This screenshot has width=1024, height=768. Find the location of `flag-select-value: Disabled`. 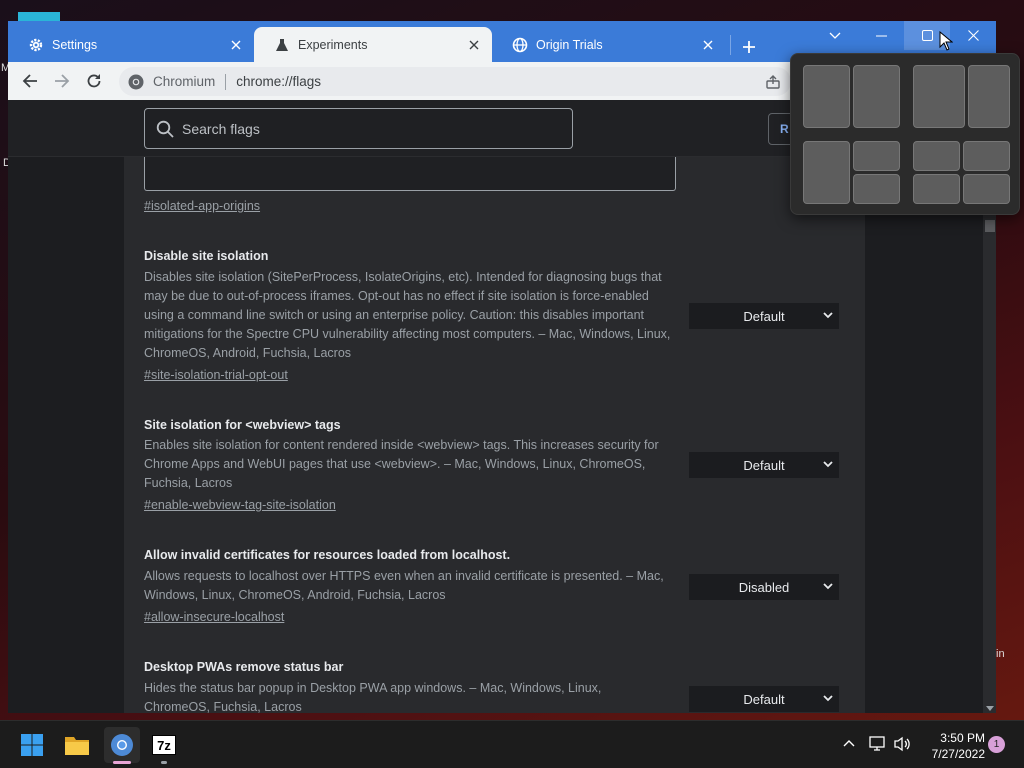

flag-select-value: Disabled is located at coordinates (764, 587).